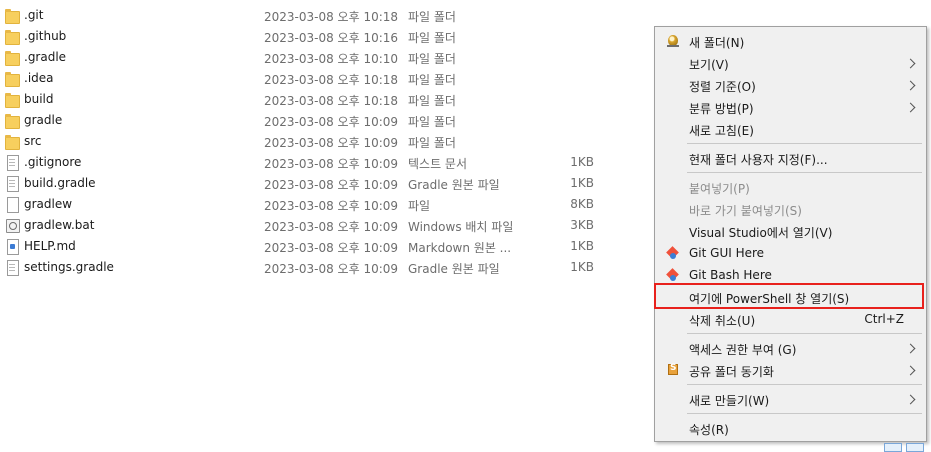 The height and width of the screenshot is (452, 931). I want to click on menu-label: 분류 방법(P), so click(721, 109).